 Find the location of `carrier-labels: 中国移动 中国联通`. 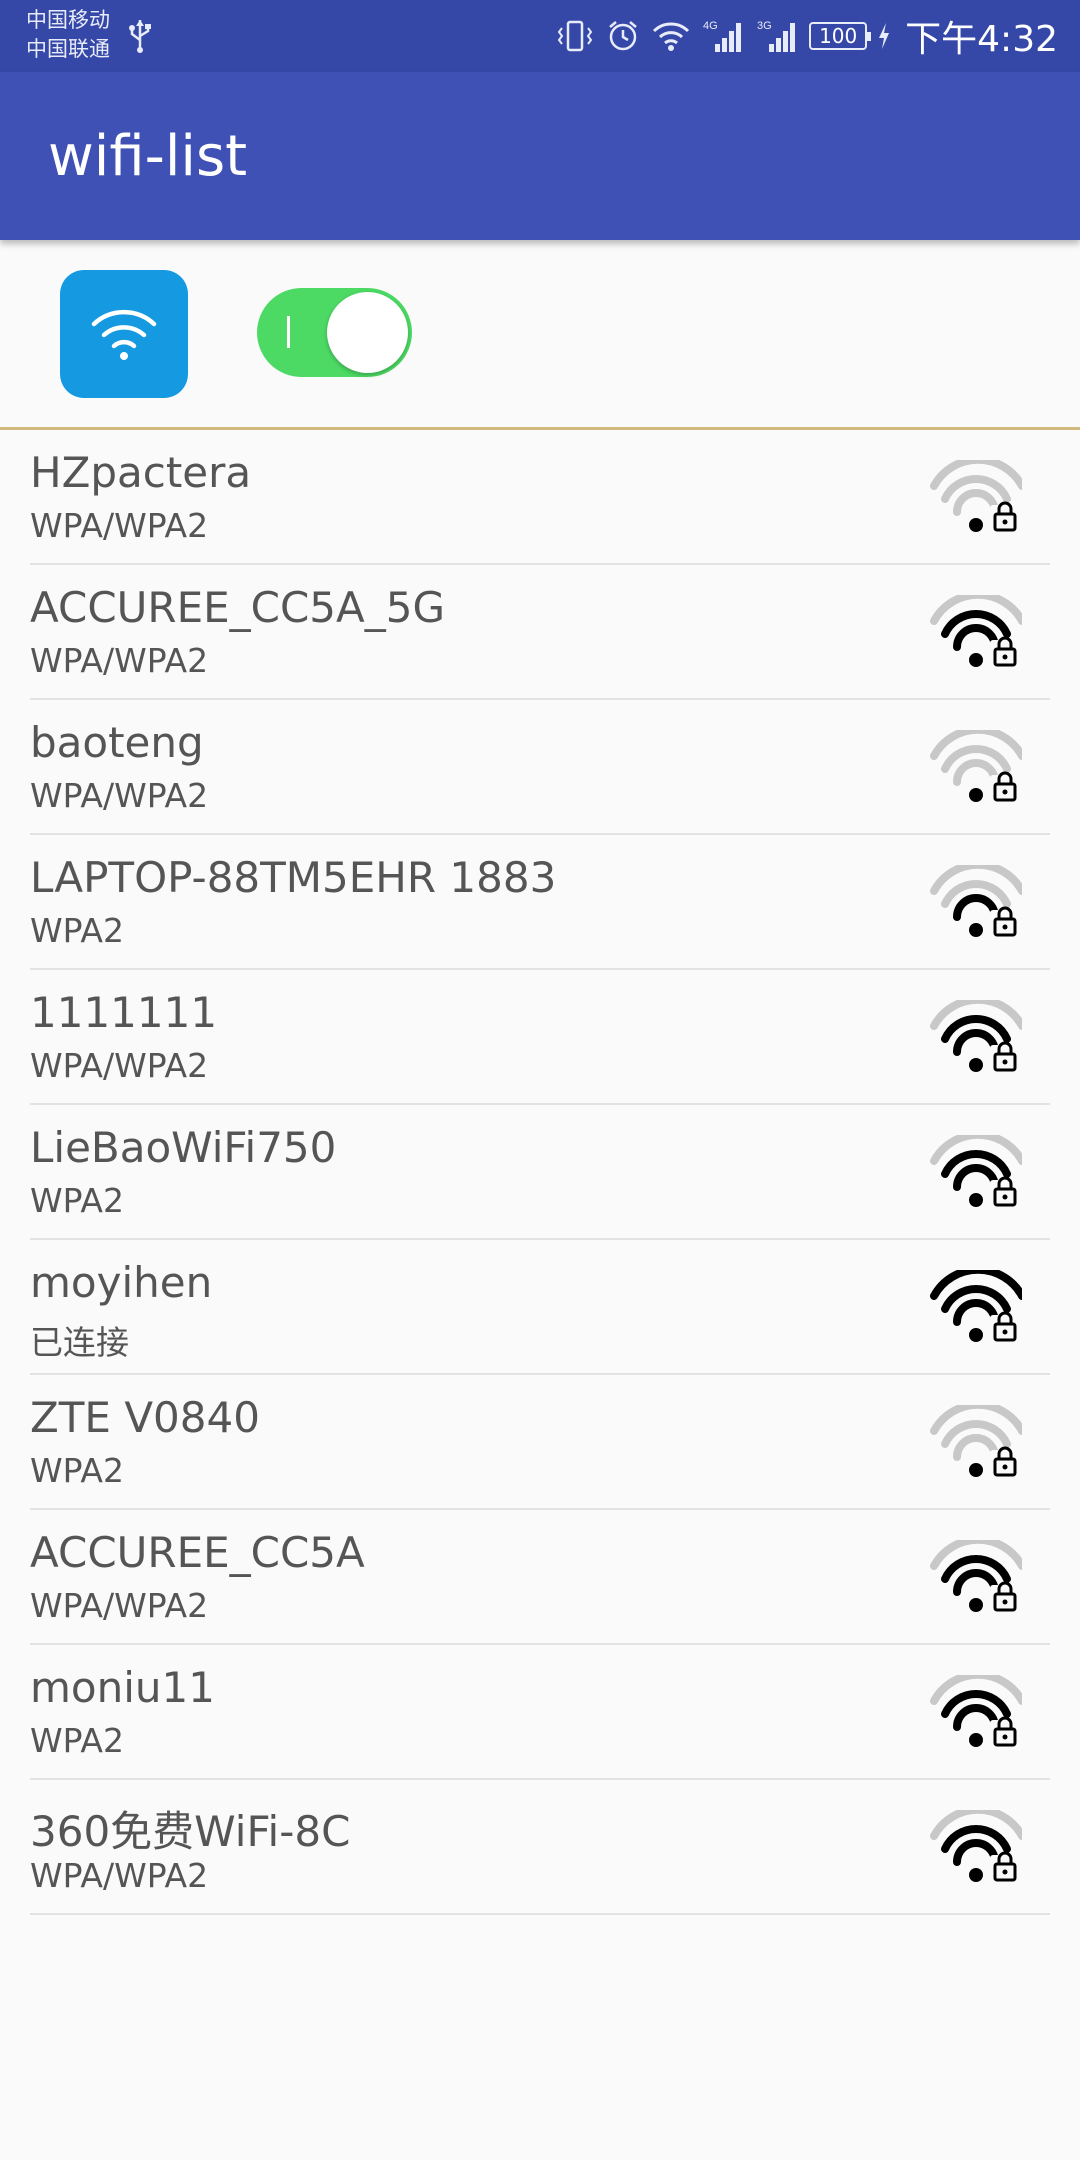

carrier-labels: 中国移动 中国联通 is located at coordinates (68, 35).